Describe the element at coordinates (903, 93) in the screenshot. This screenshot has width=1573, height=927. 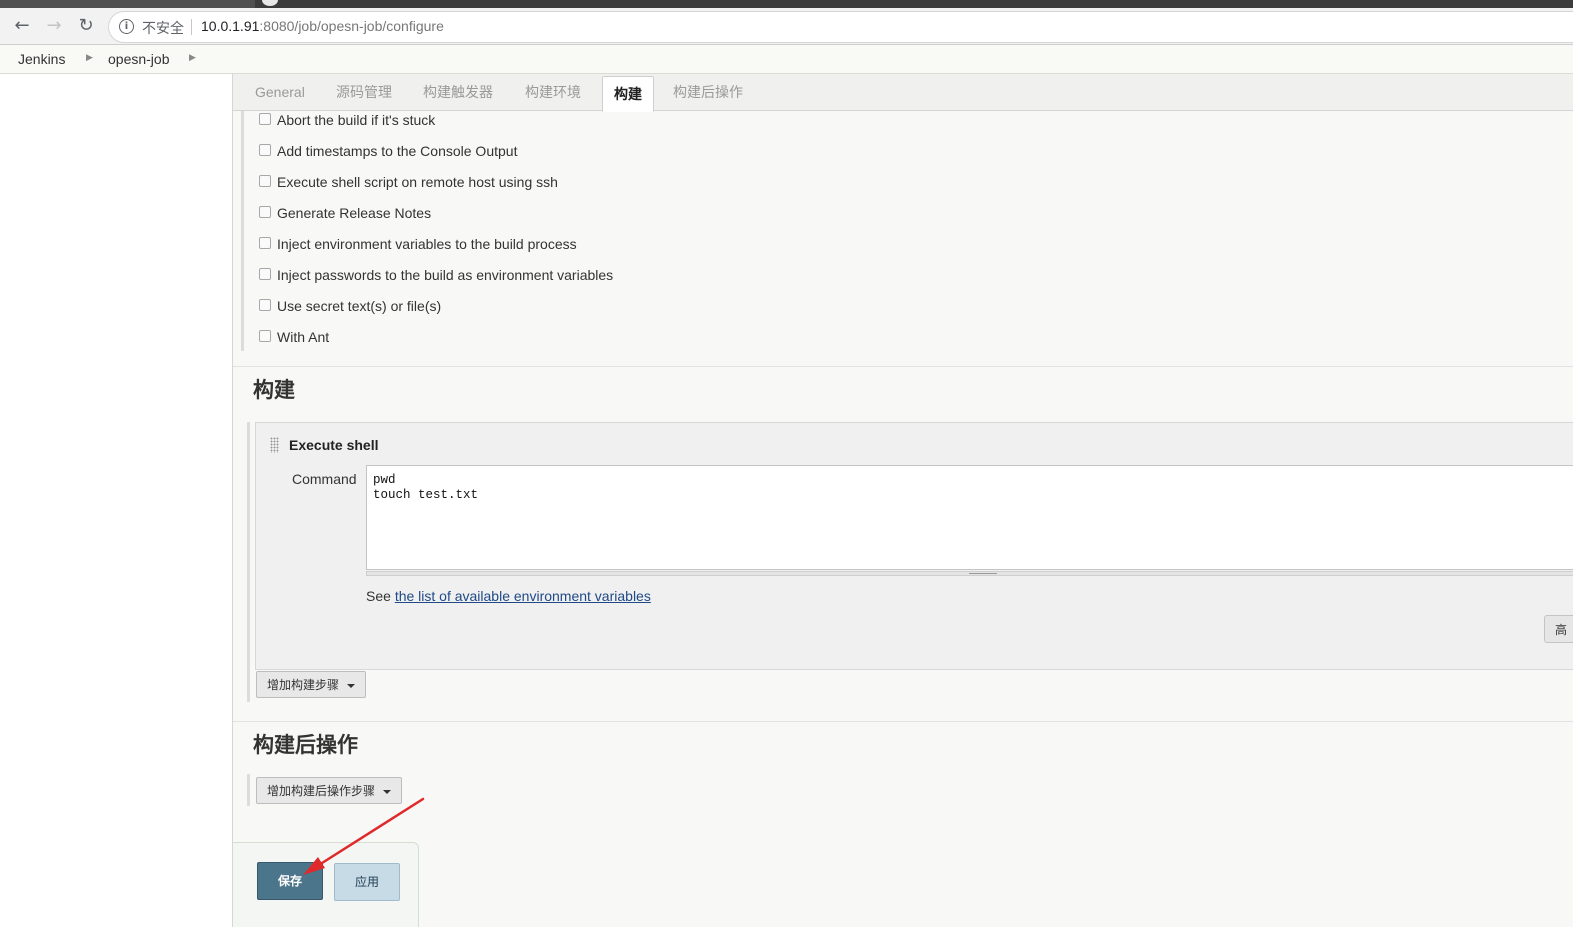
I see `config-tab-bar: General 源码管理 构建触发器 构建环境 构建 构建后操作` at that location.